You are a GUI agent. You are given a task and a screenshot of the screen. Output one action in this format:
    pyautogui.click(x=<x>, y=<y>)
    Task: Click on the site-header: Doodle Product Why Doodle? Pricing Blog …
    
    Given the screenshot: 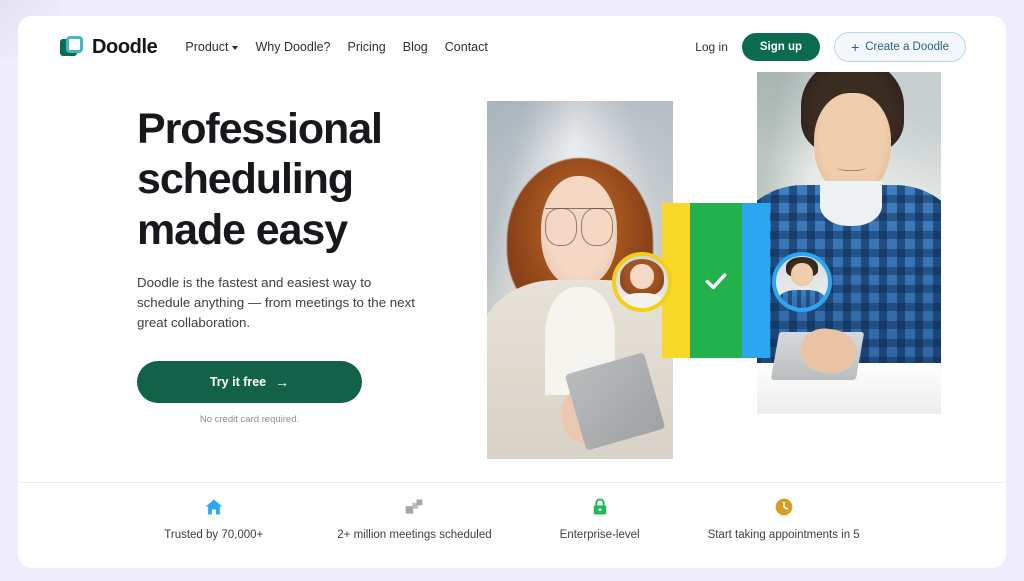 What is the action you would take?
    pyautogui.click(x=512, y=47)
    